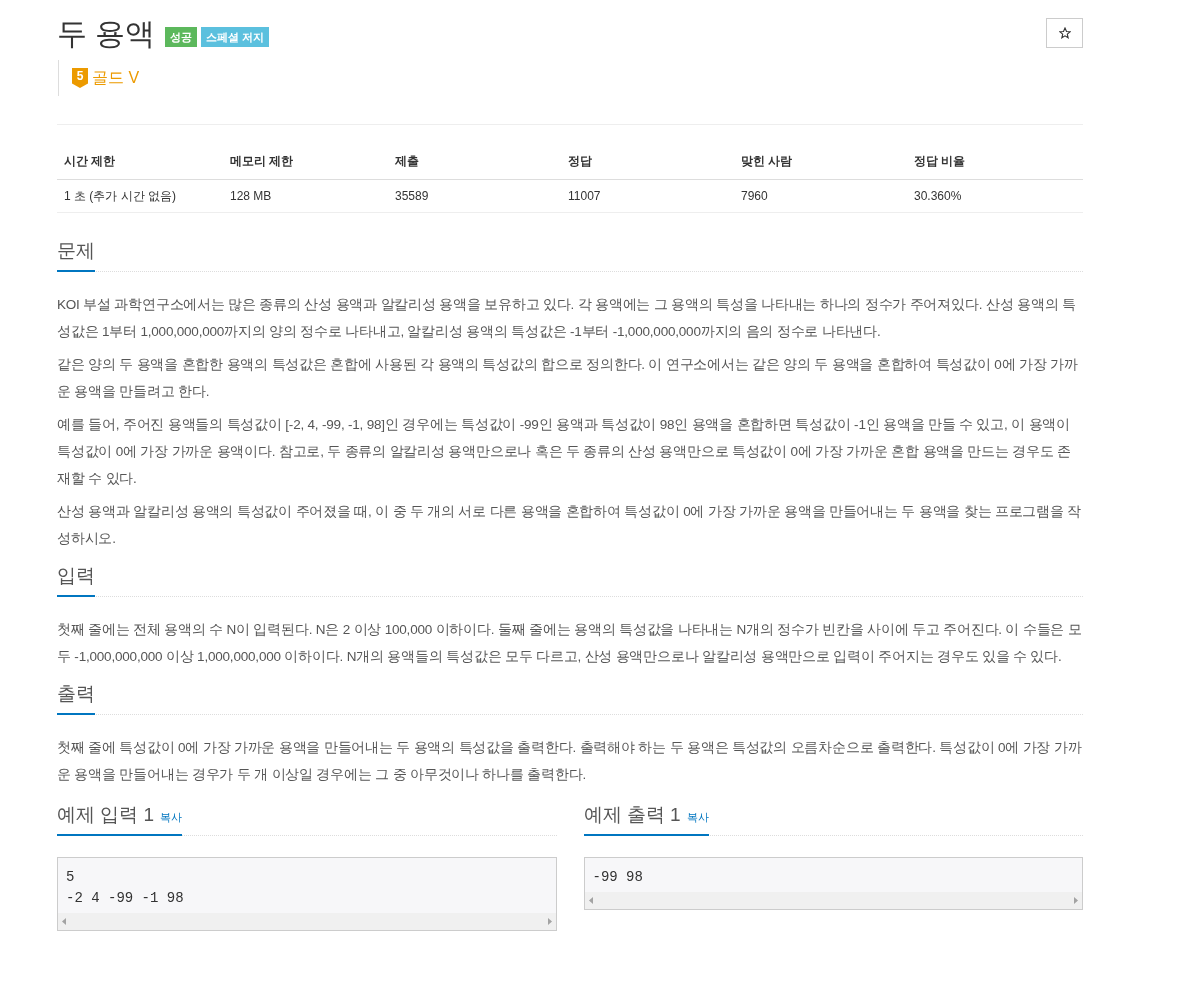  What do you see at coordinates (647, 161) in the screenshot?
I see `column-header: 정답` at bounding box center [647, 161].